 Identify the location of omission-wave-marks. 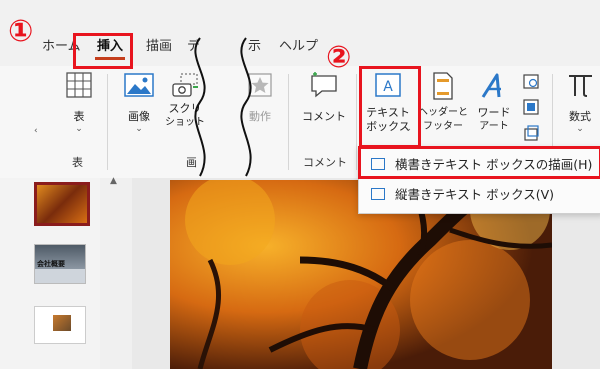
(223, 107).